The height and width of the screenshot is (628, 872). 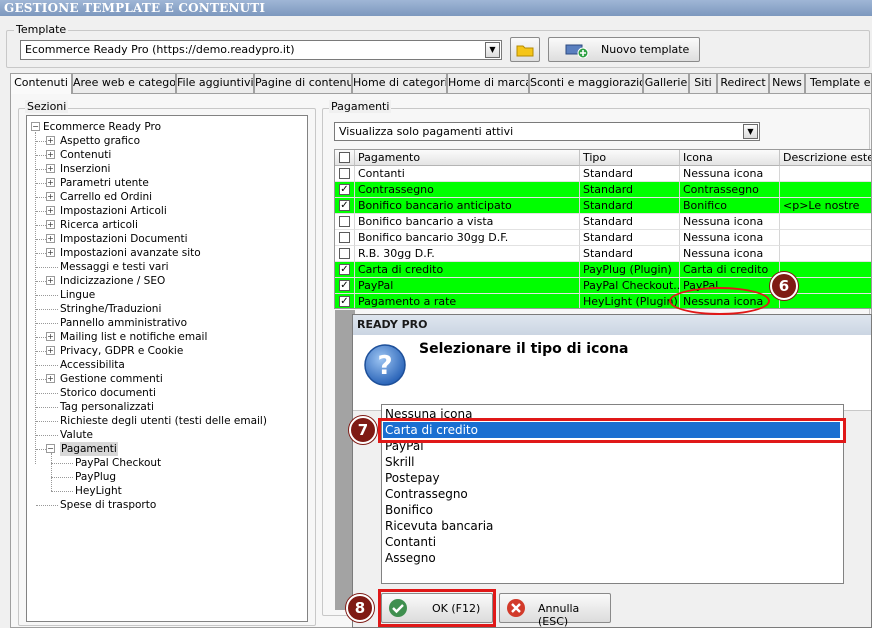 What do you see at coordinates (104, 183) in the screenshot?
I see `tree-item: Parametri utente` at bounding box center [104, 183].